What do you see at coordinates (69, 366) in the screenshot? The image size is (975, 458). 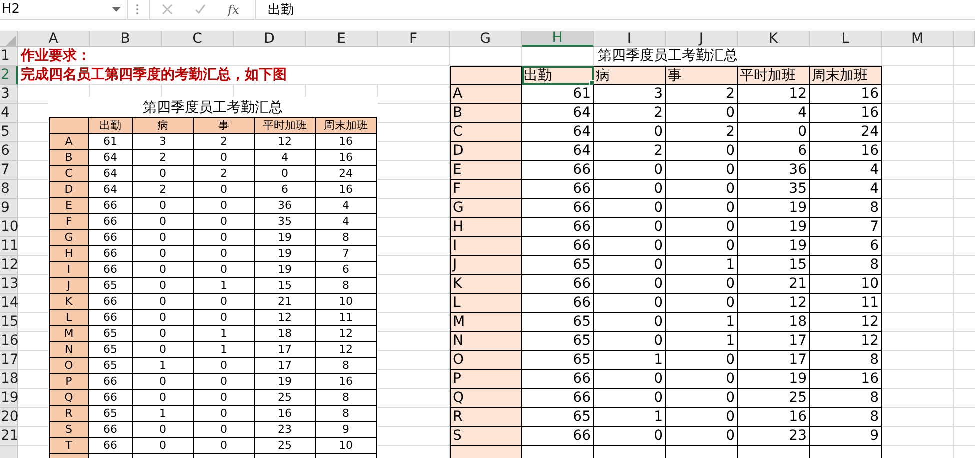 I see `name-cell: O` at bounding box center [69, 366].